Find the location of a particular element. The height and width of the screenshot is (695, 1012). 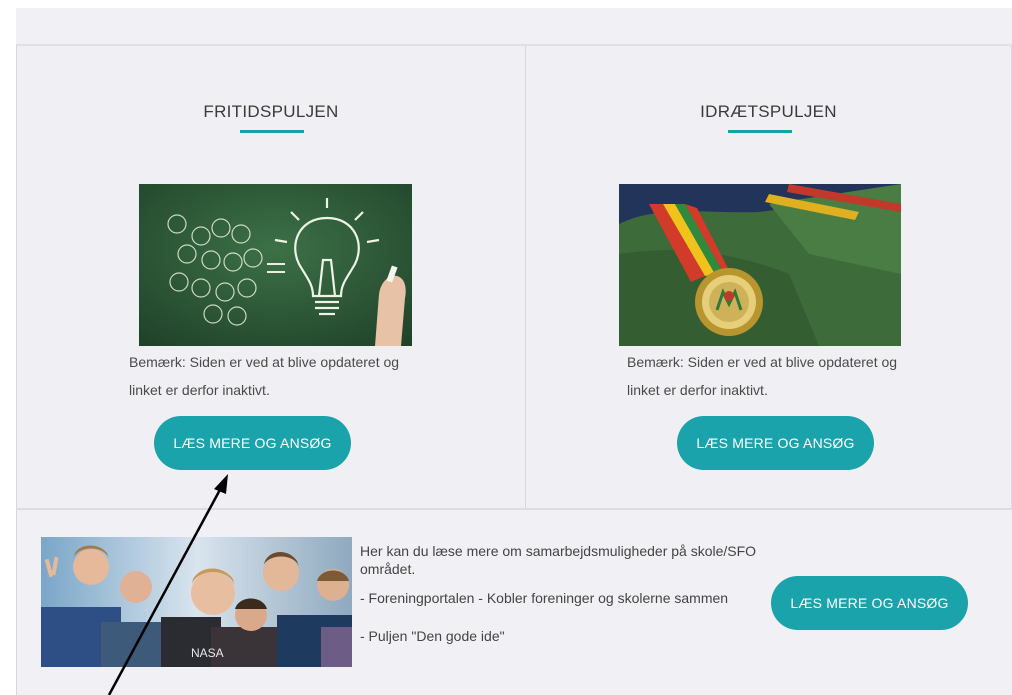

children-group-image: NASA is located at coordinates (196, 602).